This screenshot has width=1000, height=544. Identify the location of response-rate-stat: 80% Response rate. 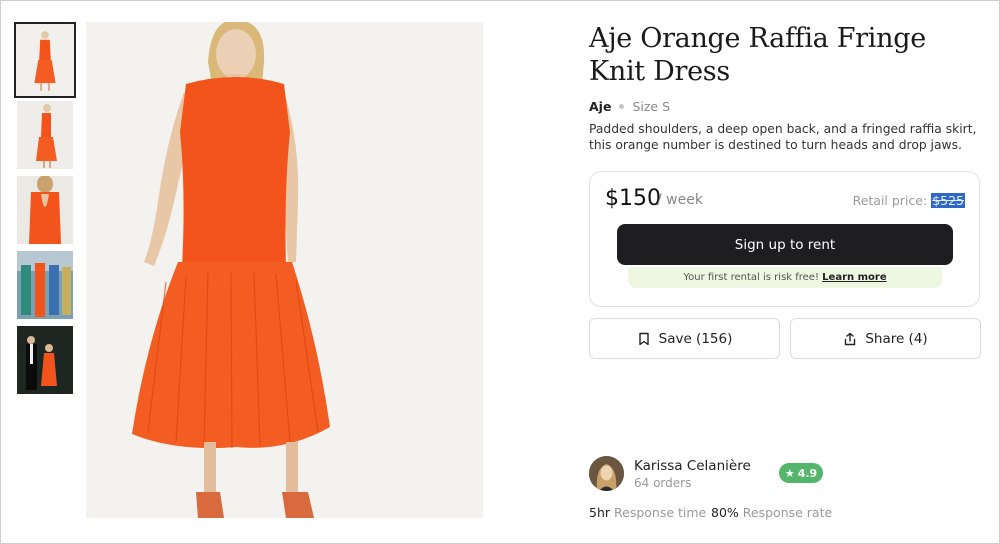
(771, 512).